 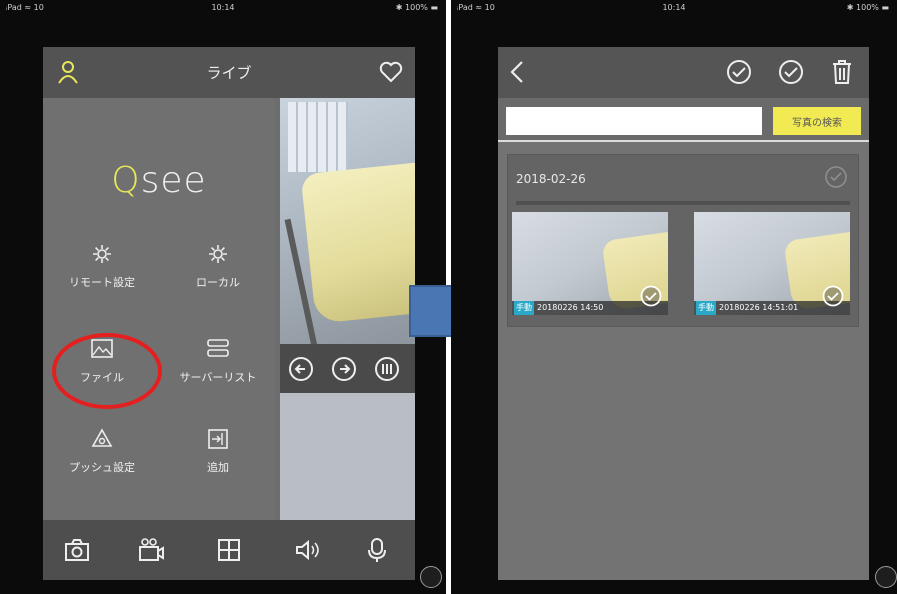 What do you see at coordinates (391, 74) in the screenshot?
I see `heart-icon` at bounding box center [391, 74].